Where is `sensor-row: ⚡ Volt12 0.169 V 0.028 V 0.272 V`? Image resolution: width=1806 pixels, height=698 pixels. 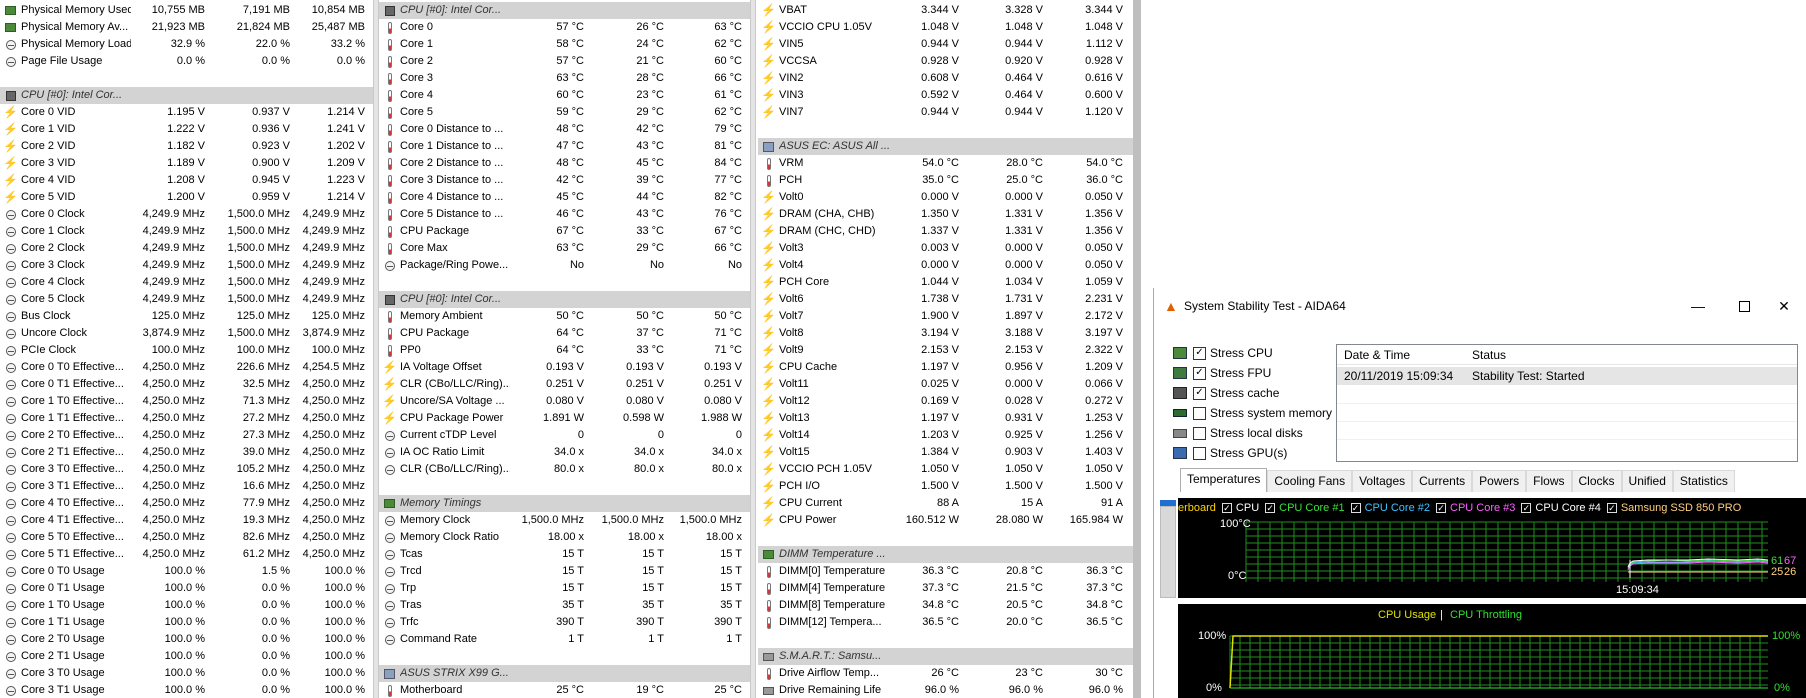 sensor-row: ⚡ Volt12 0.169 V 0.028 V 0.272 V is located at coordinates (945, 401).